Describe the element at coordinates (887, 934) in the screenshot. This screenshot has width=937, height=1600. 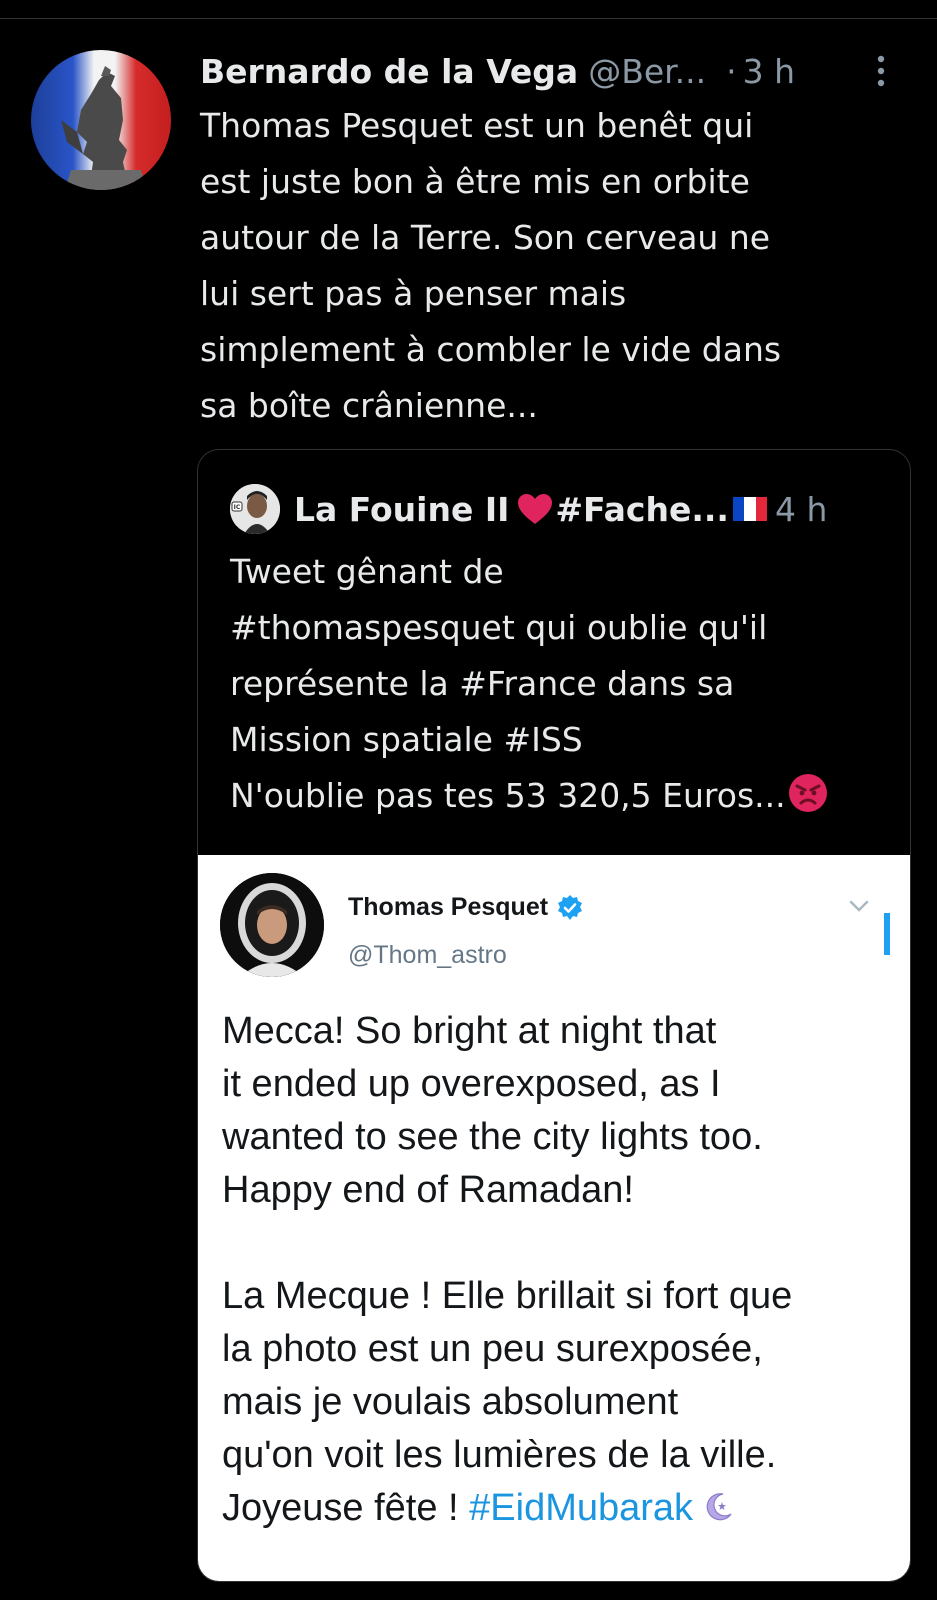
I see `scroll-indicator` at that location.